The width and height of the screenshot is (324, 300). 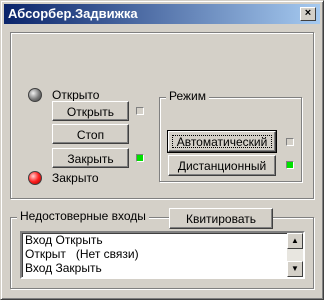 What do you see at coordinates (162, 268) in the screenshot?
I see `list-item: Вход Закрыть` at bounding box center [162, 268].